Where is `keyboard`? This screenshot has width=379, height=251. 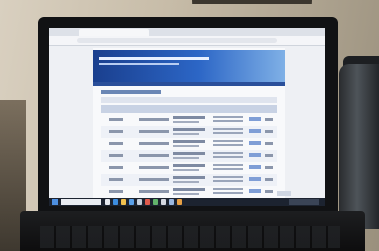 keyboard is located at coordinates (190, 237).